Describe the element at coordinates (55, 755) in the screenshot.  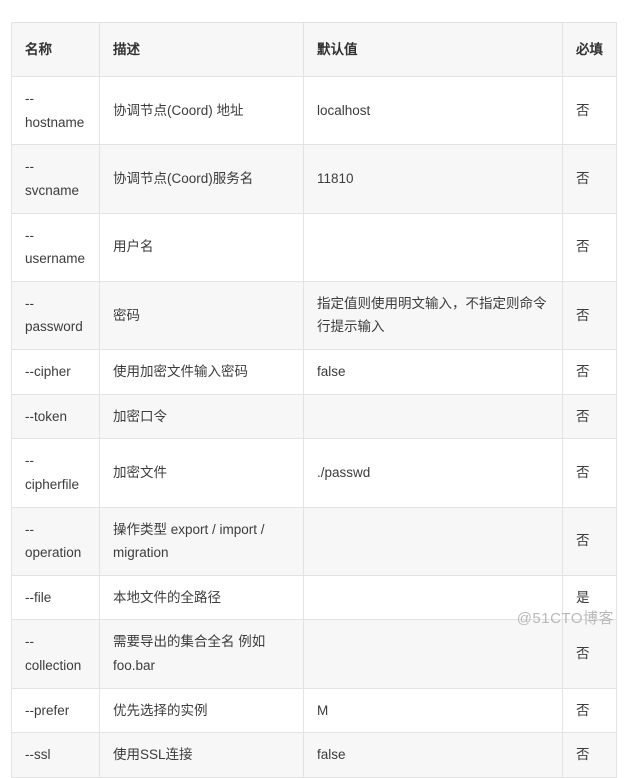
I see `param-name: --ssl` at that location.